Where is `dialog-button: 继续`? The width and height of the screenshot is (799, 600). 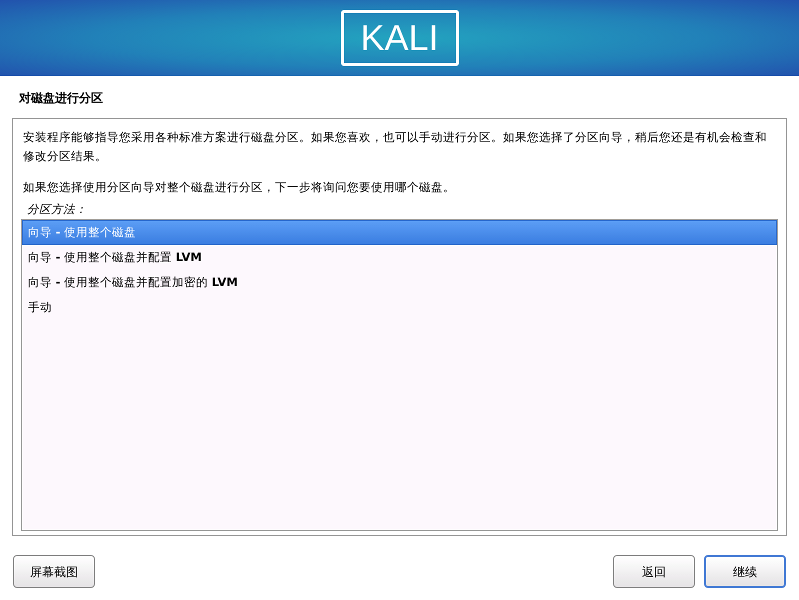
dialog-button: 继续 is located at coordinates (745, 571).